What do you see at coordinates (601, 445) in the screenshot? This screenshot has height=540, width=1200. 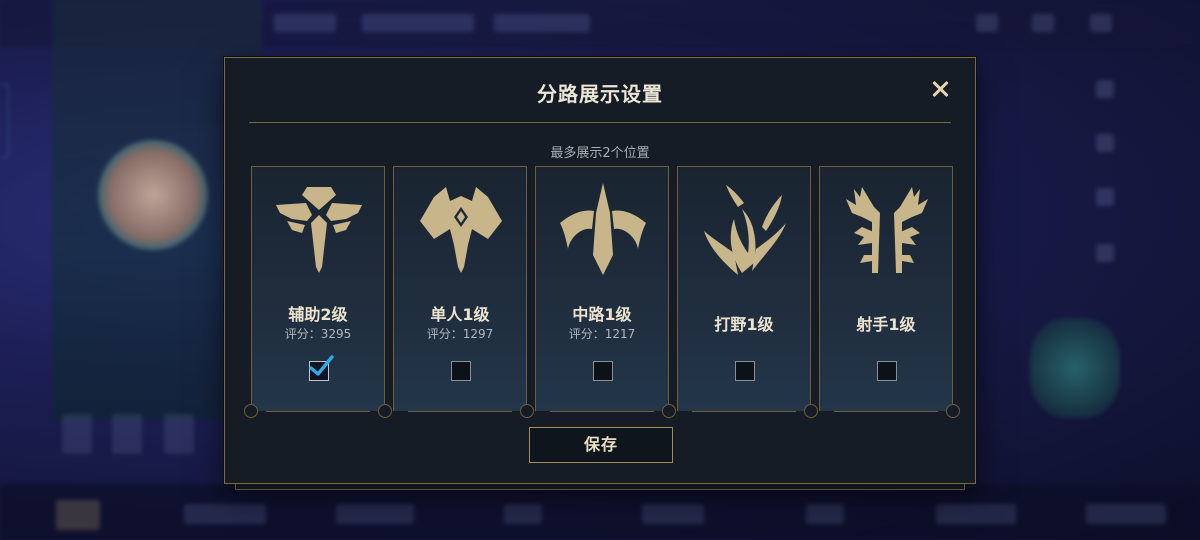 I see `save-button: 保存` at bounding box center [601, 445].